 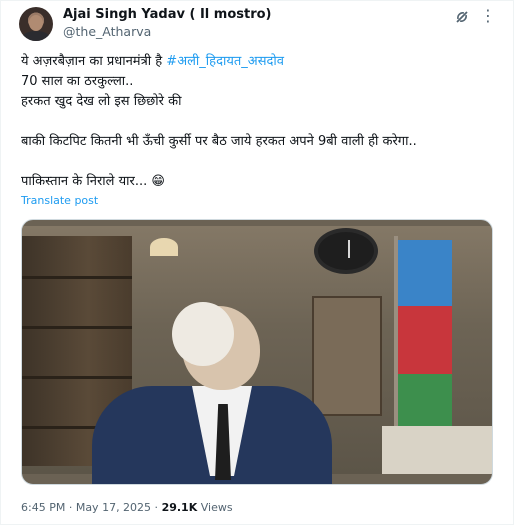 What do you see at coordinates (43, 507) in the screenshot?
I see `post-time: 6:45 PM` at bounding box center [43, 507].